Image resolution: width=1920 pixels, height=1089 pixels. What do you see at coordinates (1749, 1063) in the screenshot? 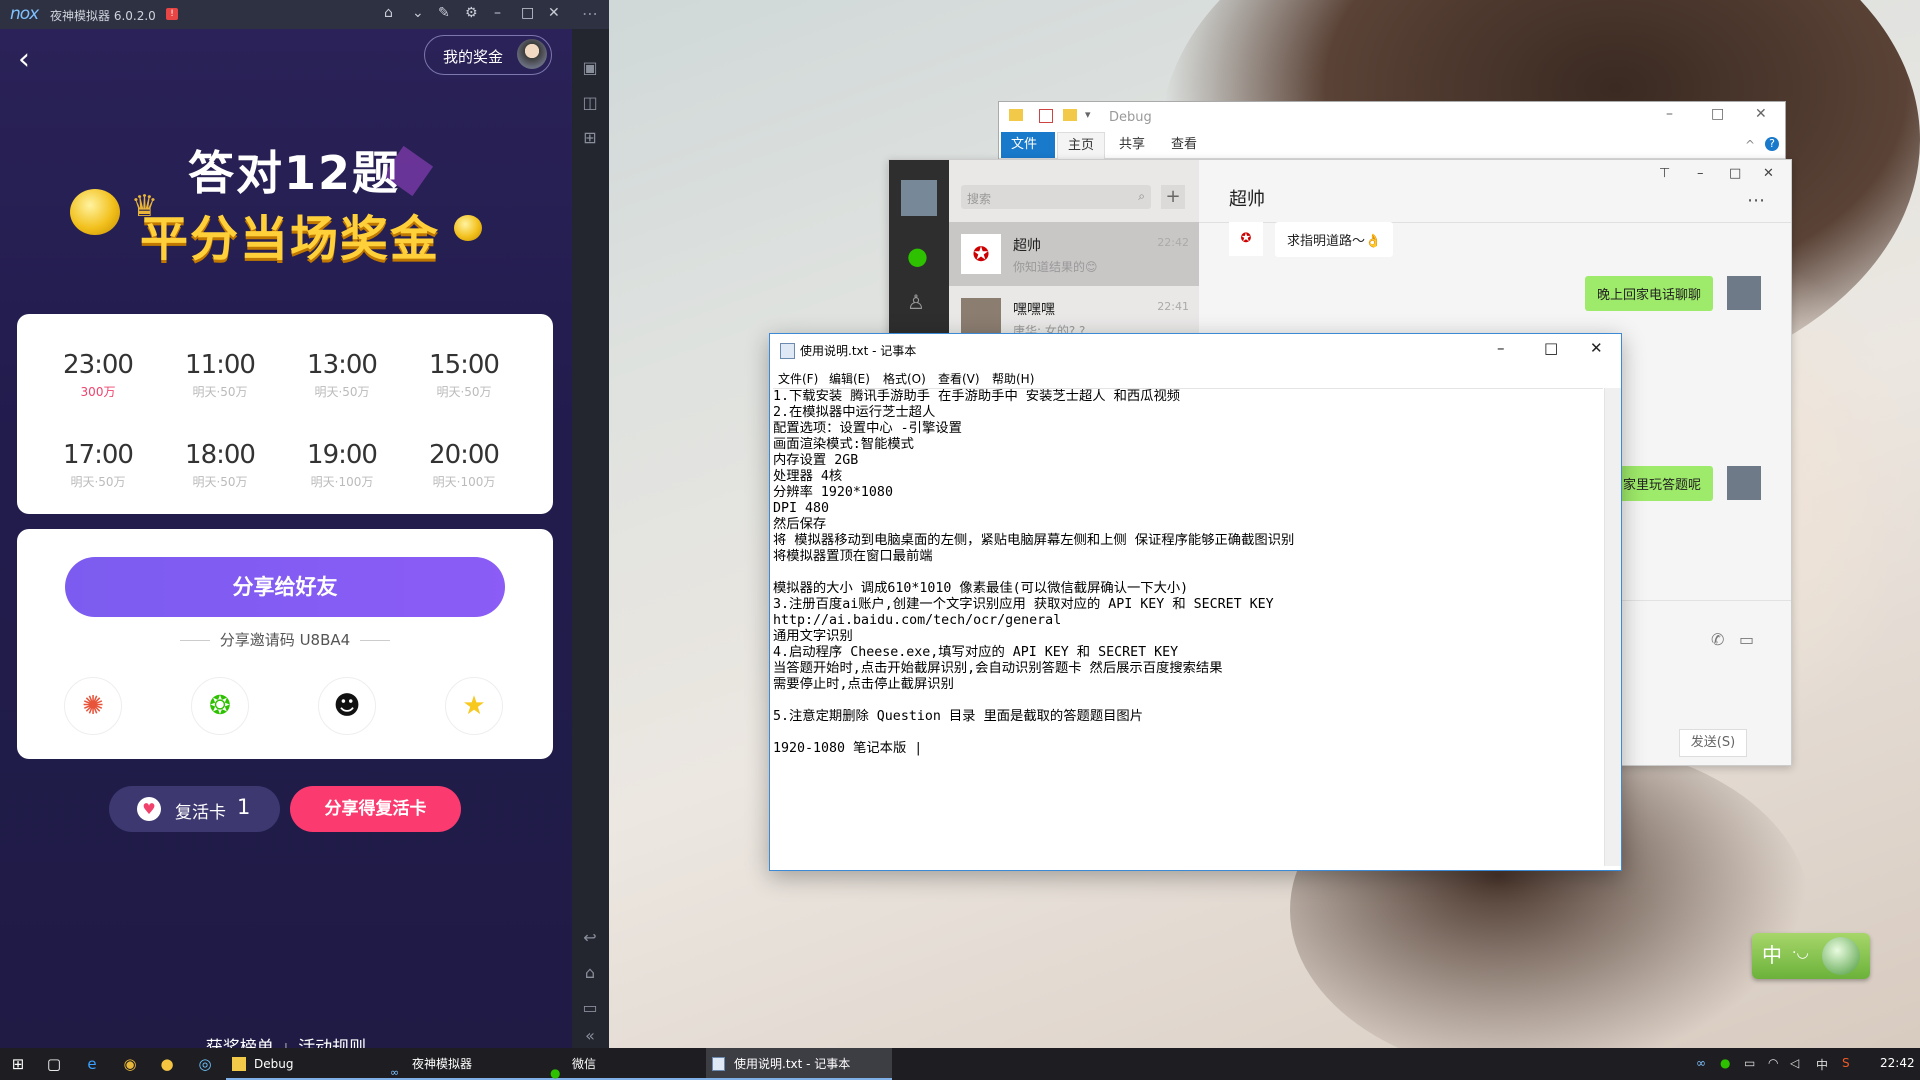
I see `battery-icon: ▭` at bounding box center [1749, 1063].